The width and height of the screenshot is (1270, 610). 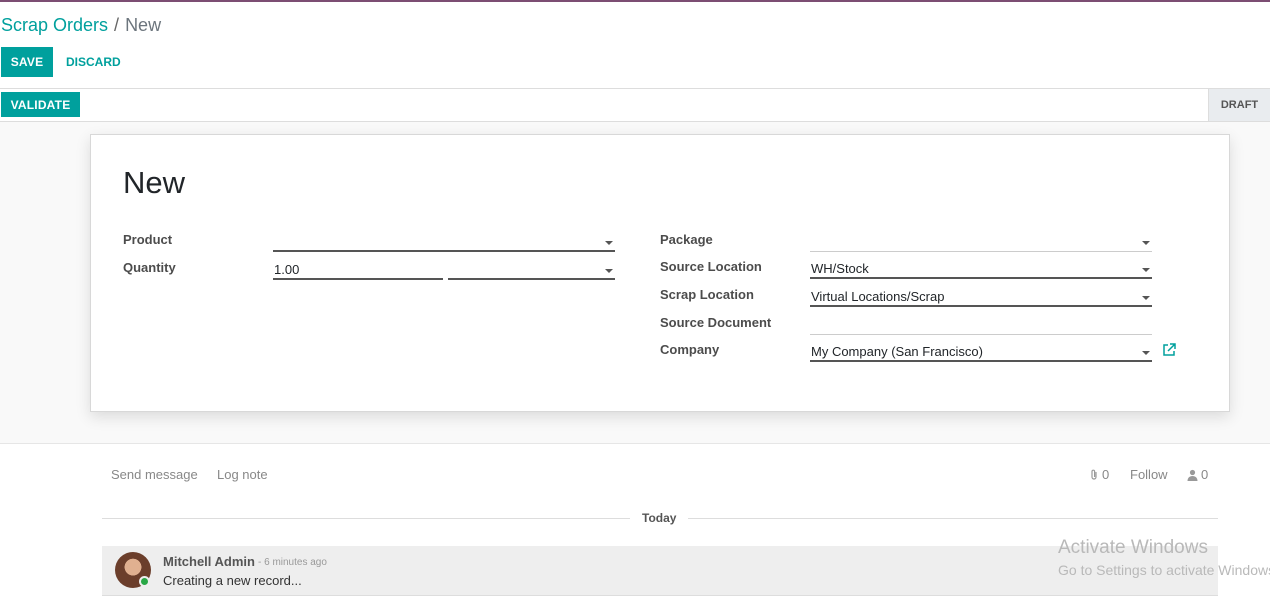 What do you see at coordinates (366, 518) in the screenshot?
I see `date-divider-left` at bounding box center [366, 518].